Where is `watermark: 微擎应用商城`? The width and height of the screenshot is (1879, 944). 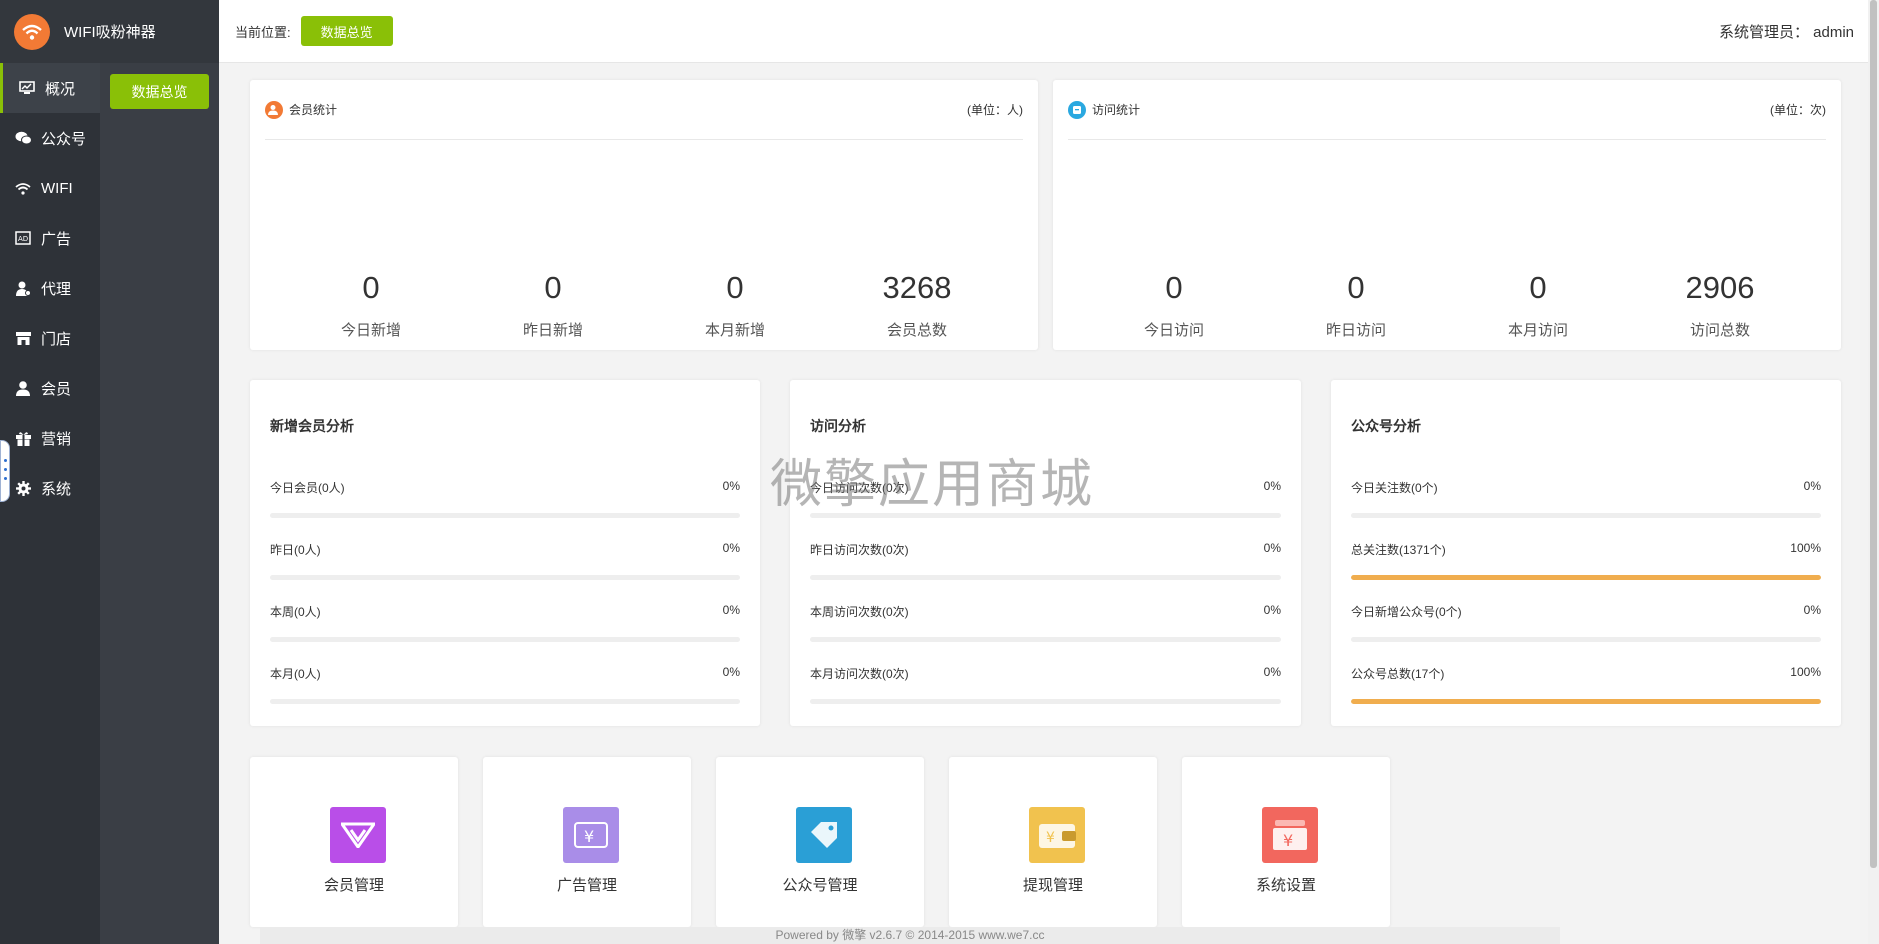 watermark: 微擎应用商城 is located at coordinates (932, 485).